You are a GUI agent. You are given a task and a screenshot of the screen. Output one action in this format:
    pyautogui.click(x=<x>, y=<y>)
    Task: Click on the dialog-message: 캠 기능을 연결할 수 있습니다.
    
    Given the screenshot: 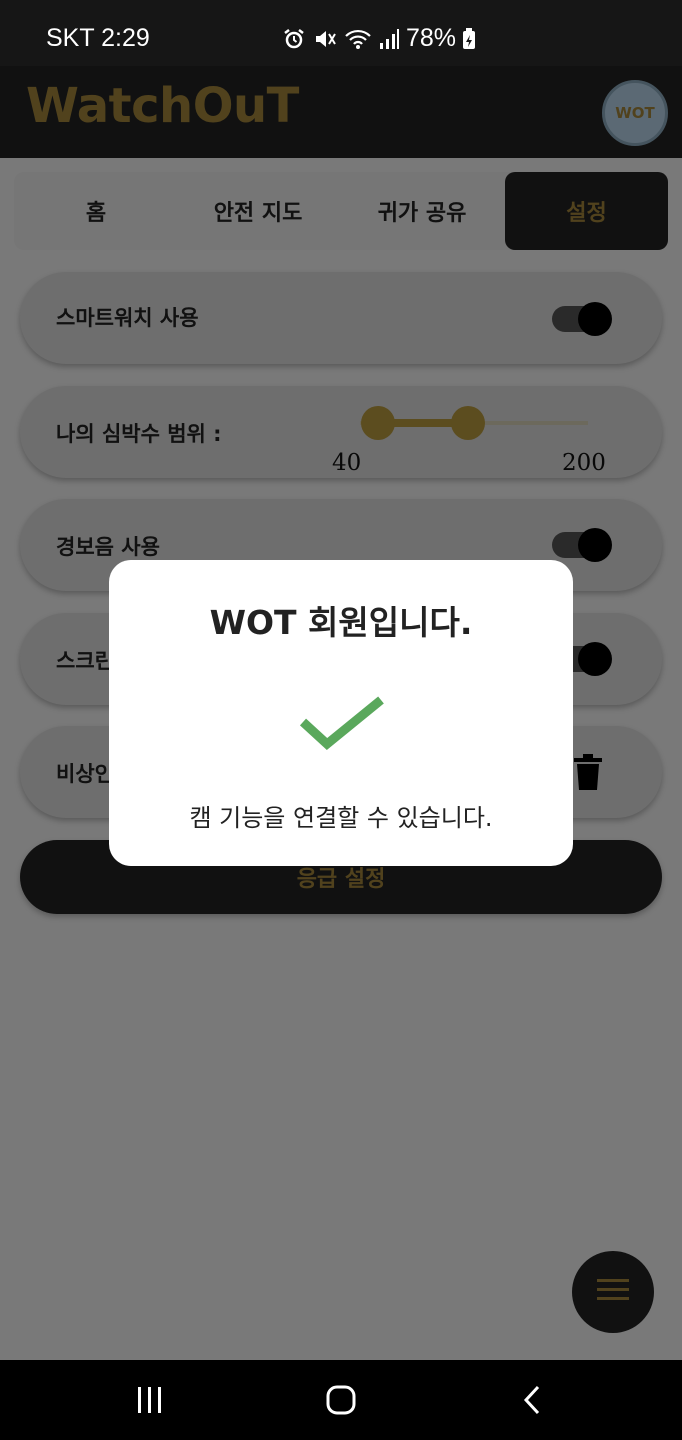 What is the action you would take?
    pyautogui.click(x=341, y=818)
    